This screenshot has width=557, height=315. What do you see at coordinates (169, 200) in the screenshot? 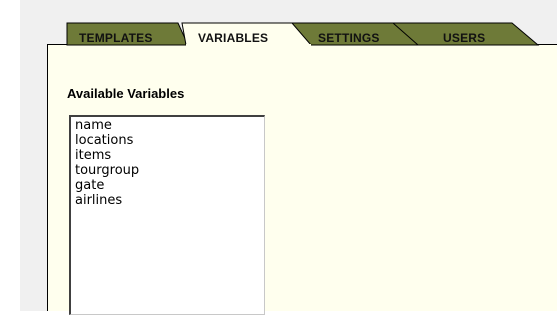
I see `variable-option: airlines` at bounding box center [169, 200].